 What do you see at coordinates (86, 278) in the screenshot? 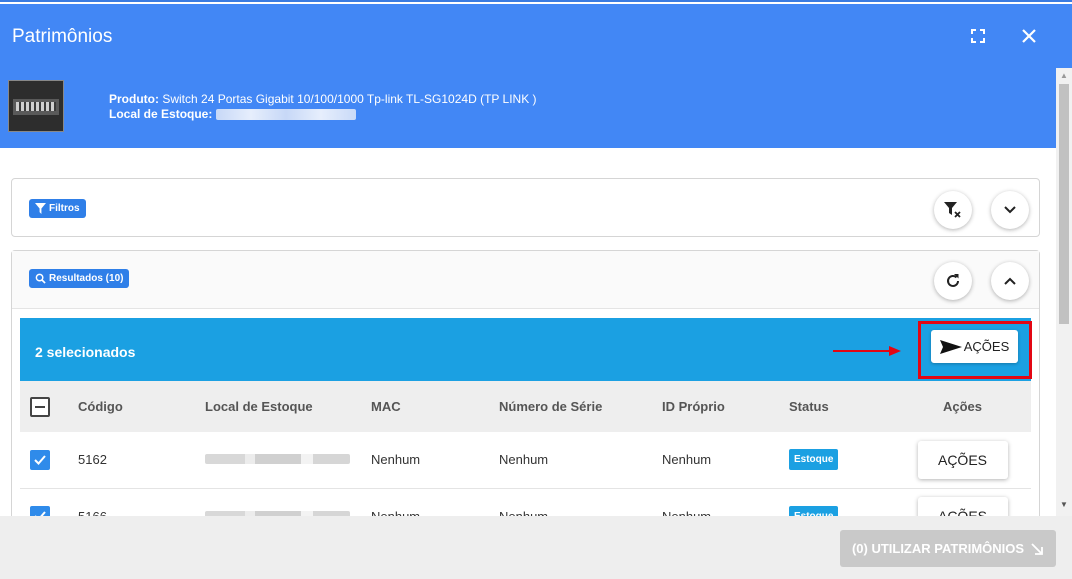
I see `results-chip-label: Resultados (10)` at bounding box center [86, 278].